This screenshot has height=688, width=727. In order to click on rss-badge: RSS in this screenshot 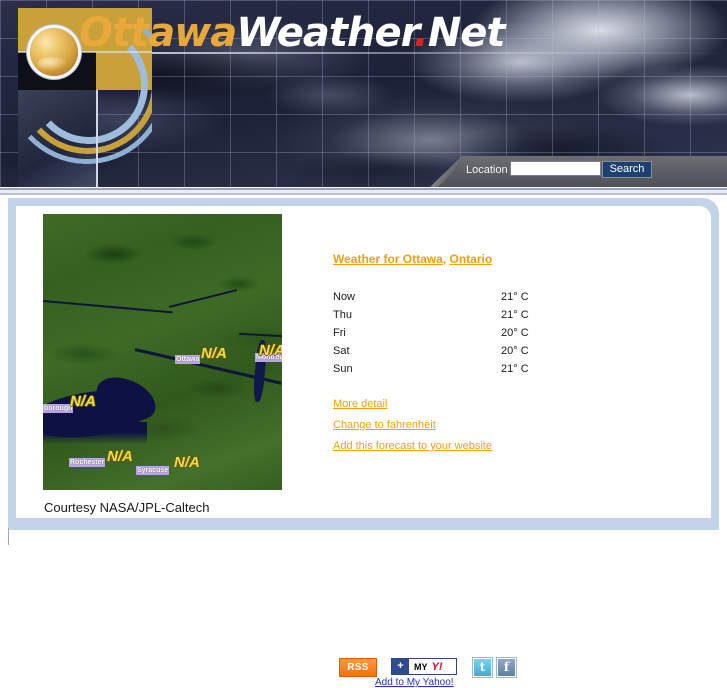, I will do `click(358, 667)`.